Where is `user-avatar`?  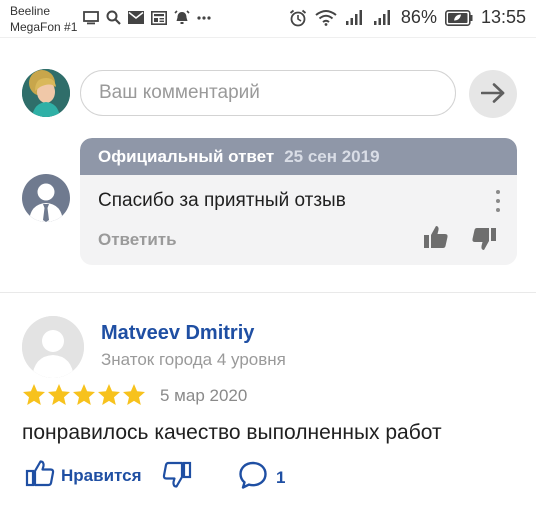
user-avatar is located at coordinates (53, 347).